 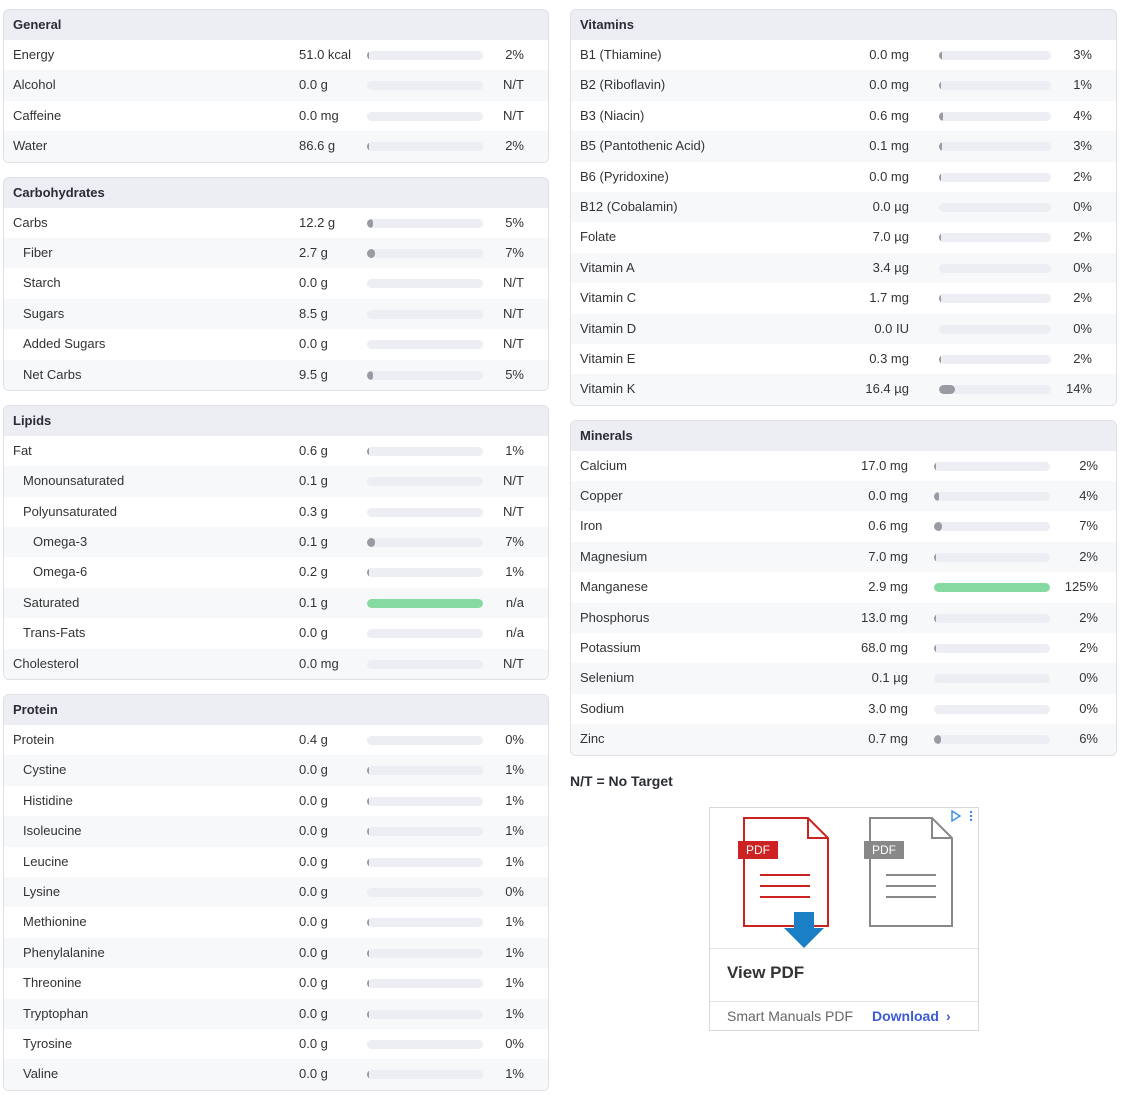 What do you see at coordinates (843, 328) in the screenshot?
I see `nutrient-row: Vitamin D 0.0 IU 0%` at bounding box center [843, 328].